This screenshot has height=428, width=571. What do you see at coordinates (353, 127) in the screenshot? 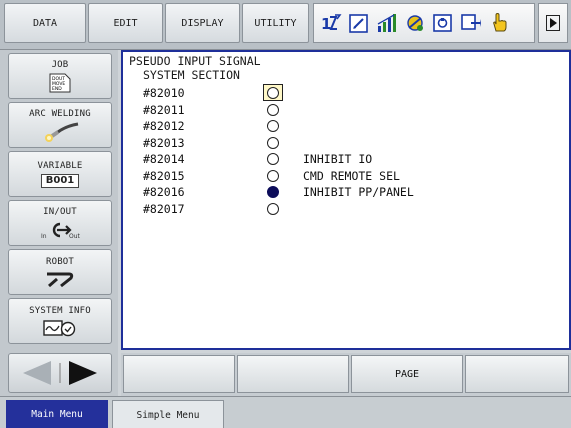
I see `signal-row: #82012` at bounding box center [353, 127].